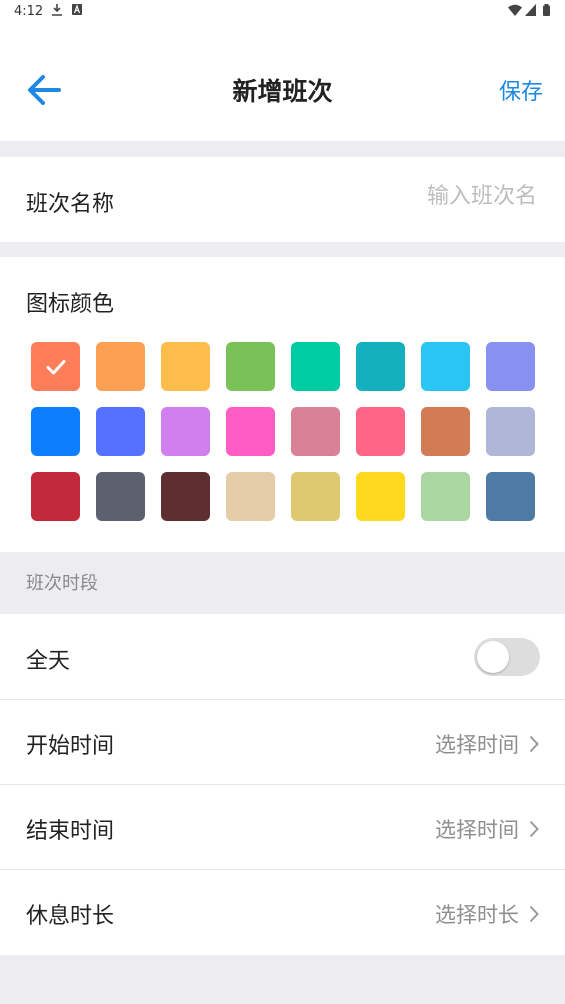 This screenshot has height=1004, width=565. I want to click on rest-duration-row: 休息时长 选择时长, so click(282, 912).